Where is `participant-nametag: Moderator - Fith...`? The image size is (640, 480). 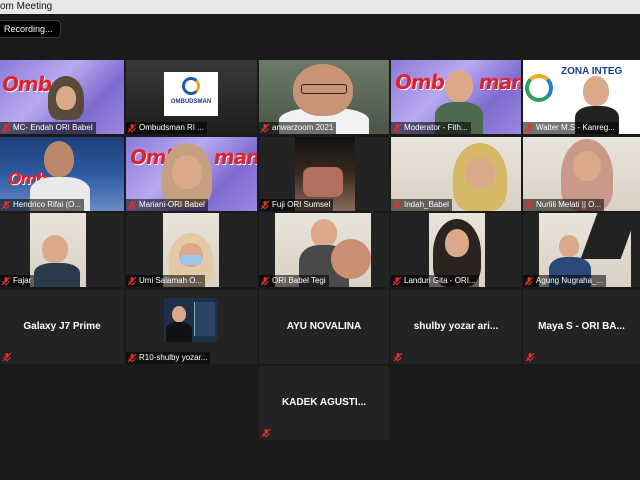 participant-nametag: Moderator - Fith... is located at coordinates (431, 128).